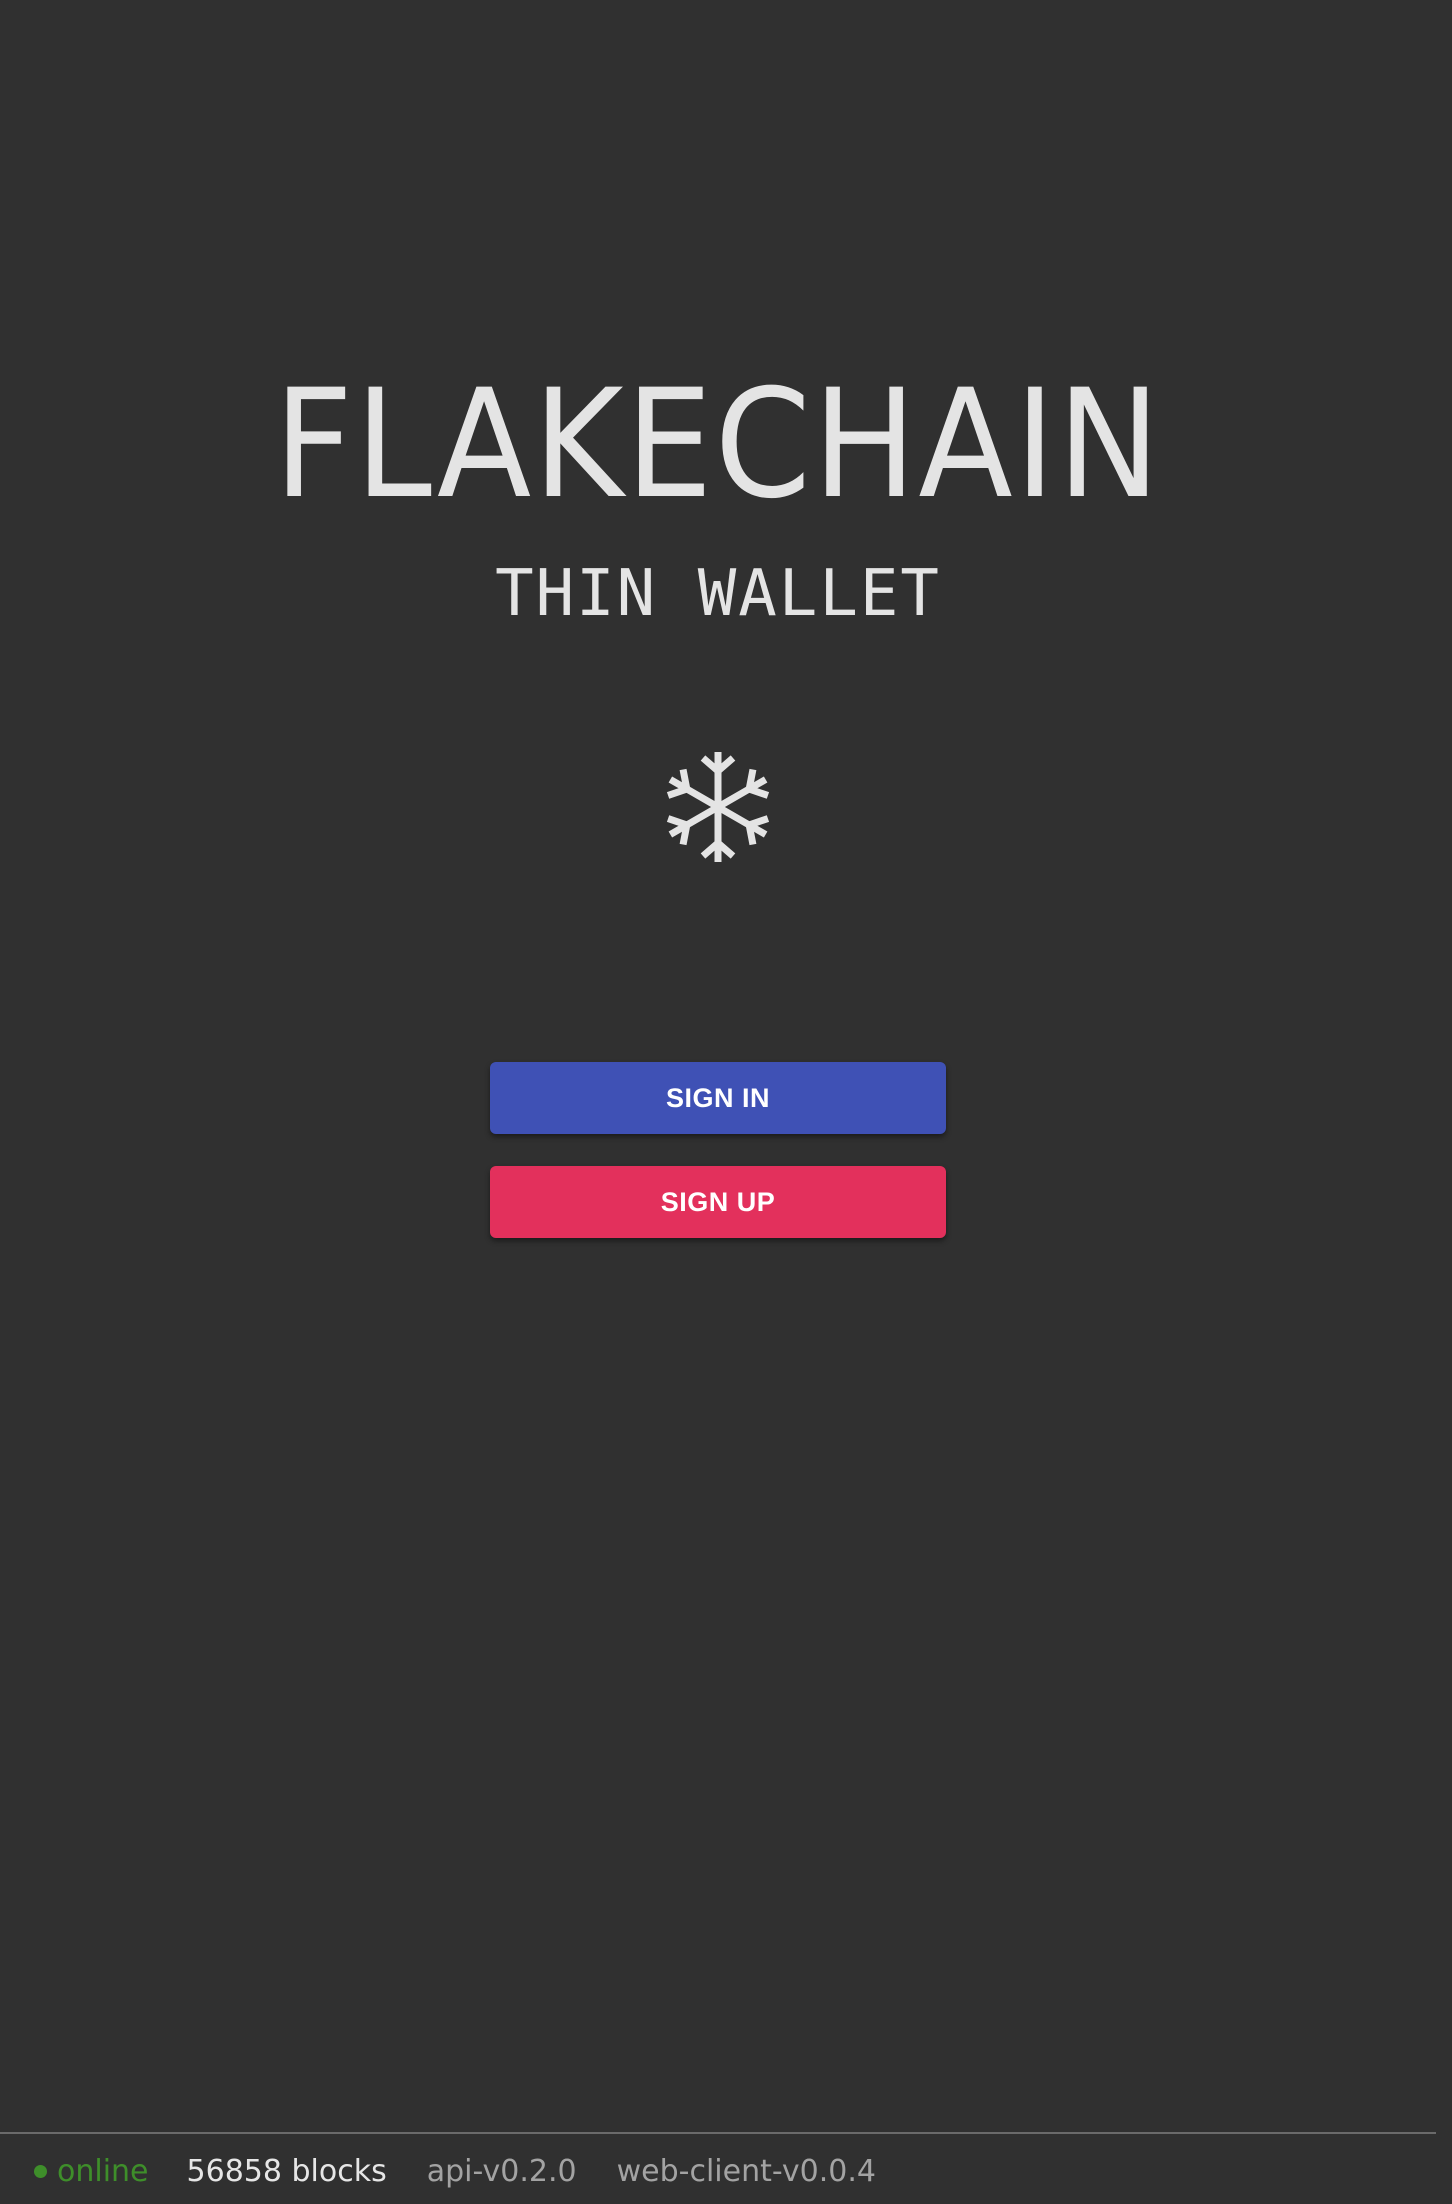 This screenshot has height=2204, width=1452. What do you see at coordinates (40, 2171) in the screenshot?
I see `status-dot-icon` at bounding box center [40, 2171].